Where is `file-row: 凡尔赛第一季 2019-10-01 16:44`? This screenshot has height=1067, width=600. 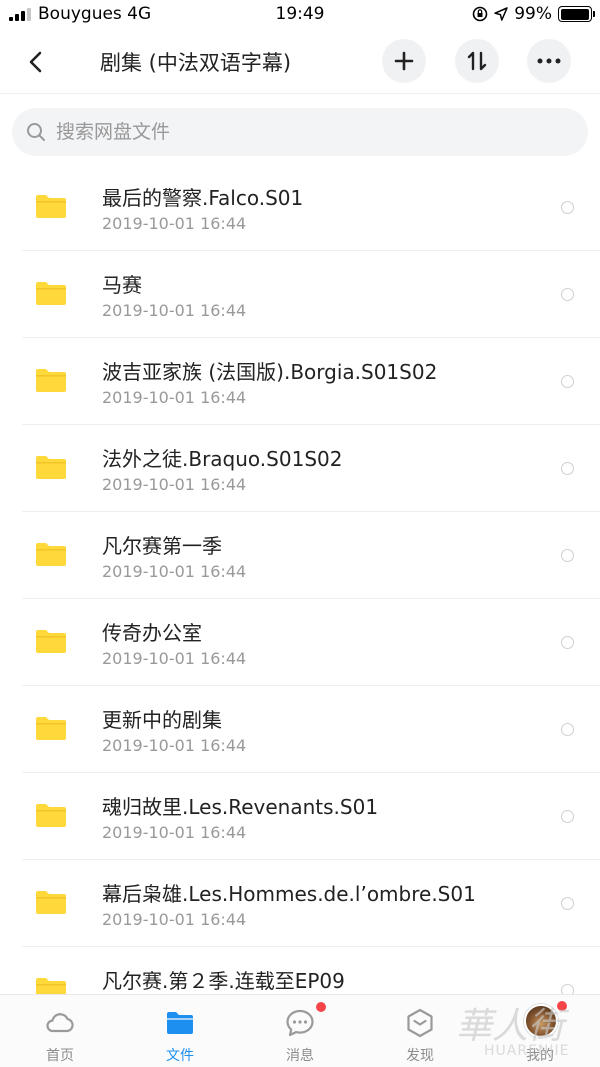 file-row: 凡尔赛第一季 2019-10-01 16:44 is located at coordinates (300, 555).